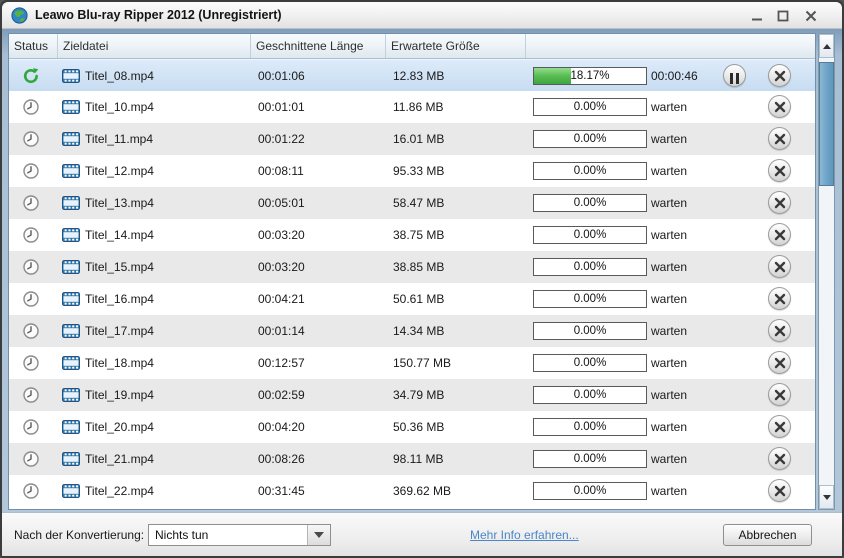 This screenshot has width=844, height=558. Describe the element at coordinates (119, 171) in the screenshot. I see `target-filename: Titel_12.mp4` at that location.